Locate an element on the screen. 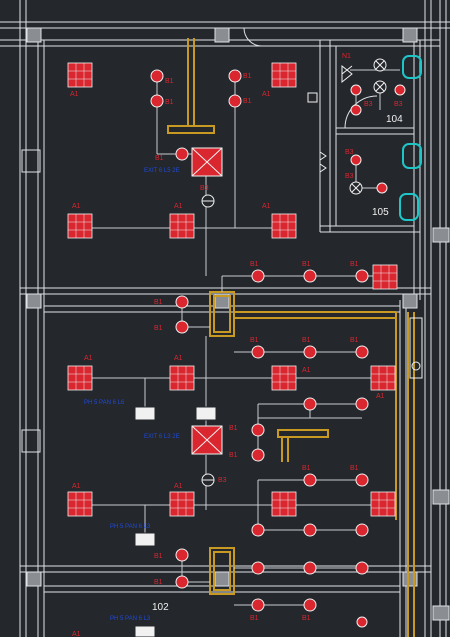 This screenshot has height=637, width=450. label-n1: N1 is located at coordinates (346, 56).